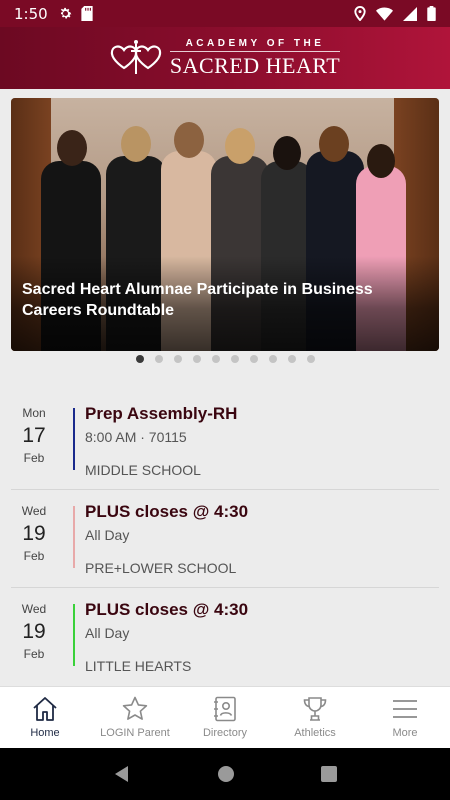 This screenshot has height=800, width=450. Describe the element at coordinates (360, 13) in the screenshot. I see `location-icon` at that location.